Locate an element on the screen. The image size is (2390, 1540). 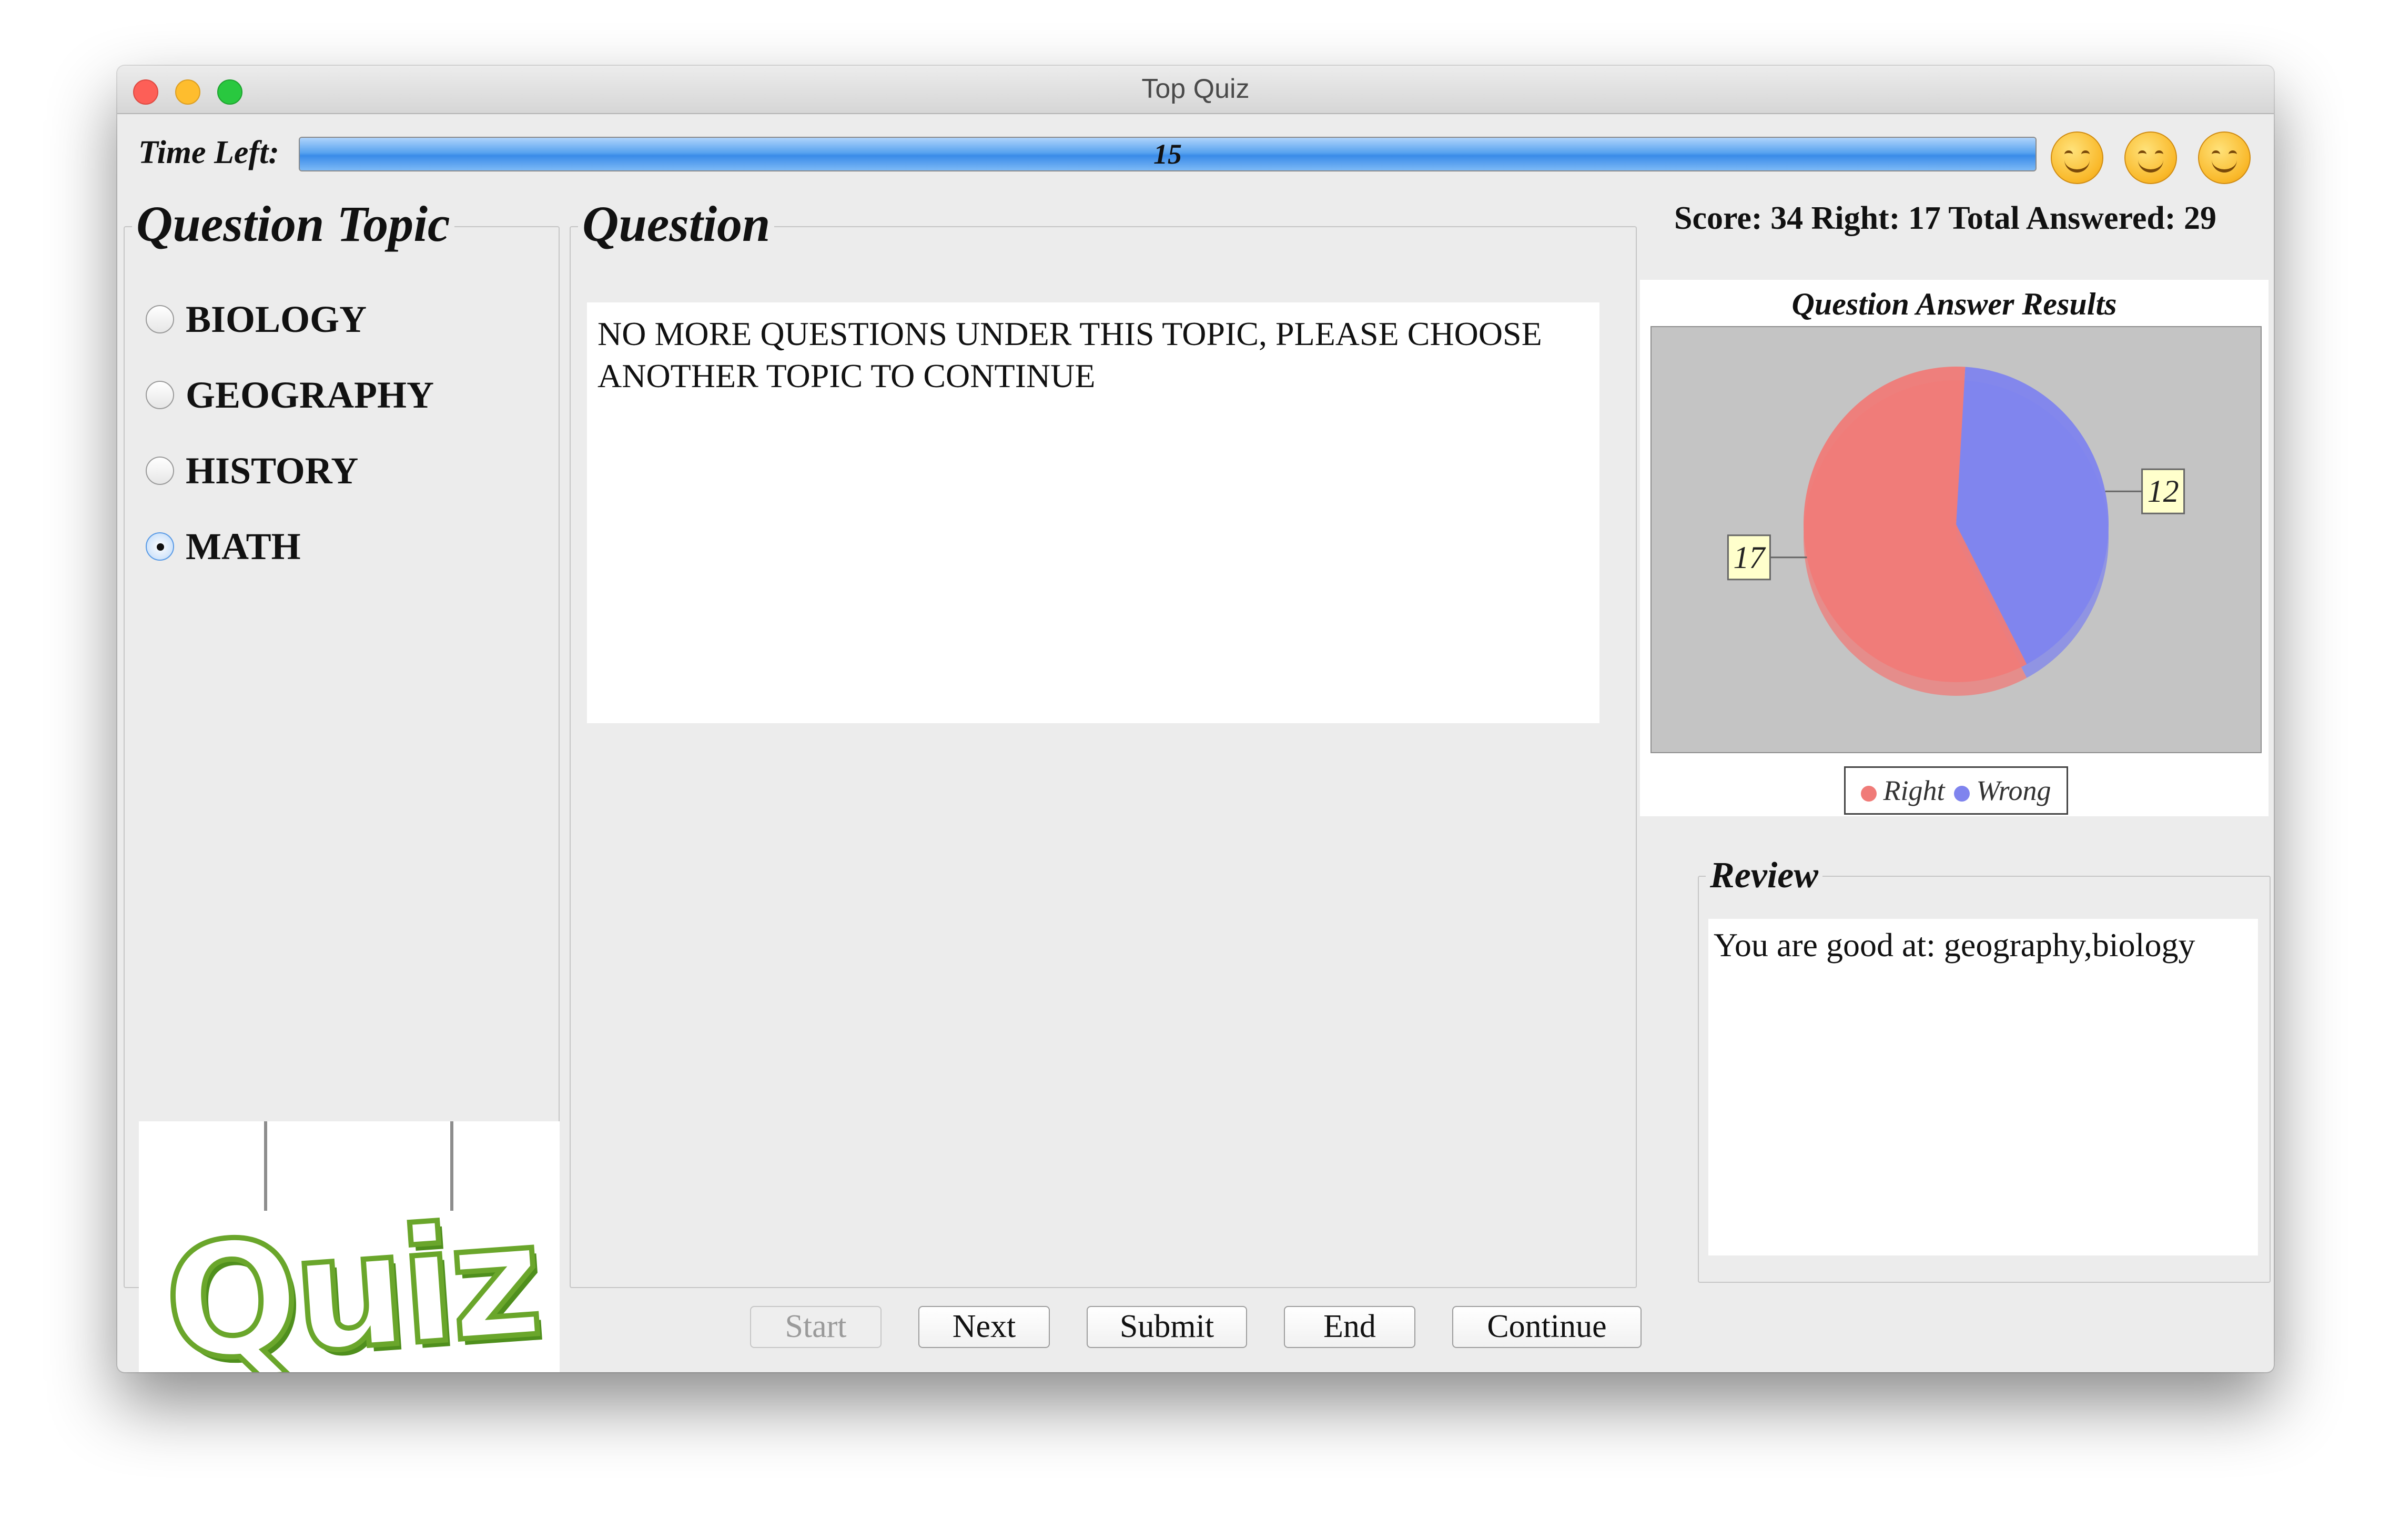
quiz-logo: Quiz is located at coordinates (349, 1246).